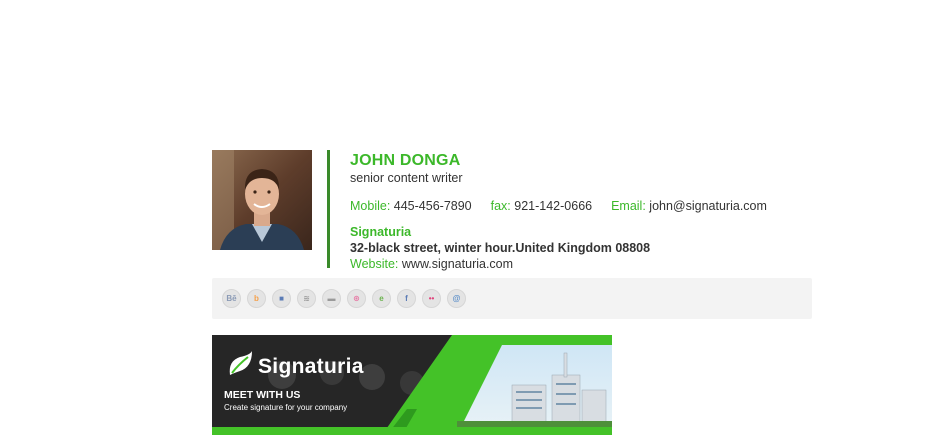  I want to click on banner-graphic, so click(412, 385).